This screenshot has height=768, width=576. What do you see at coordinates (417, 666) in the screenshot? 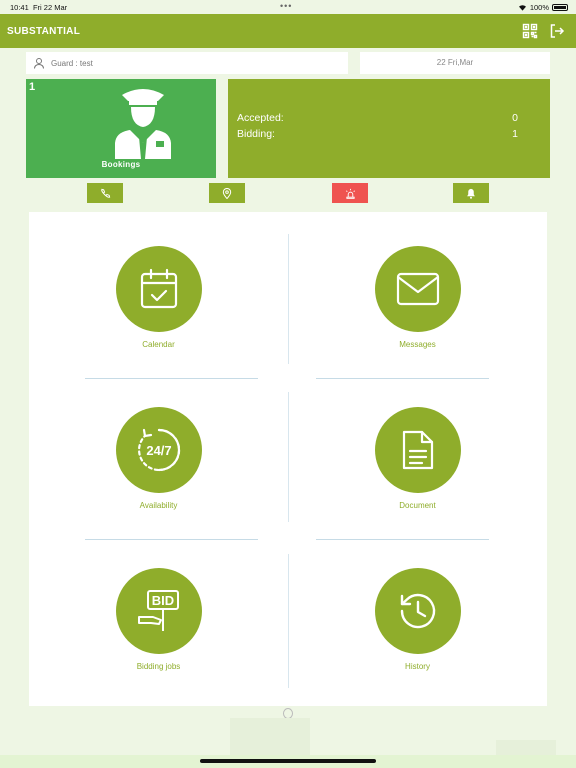
I see `history-label: History` at bounding box center [417, 666].